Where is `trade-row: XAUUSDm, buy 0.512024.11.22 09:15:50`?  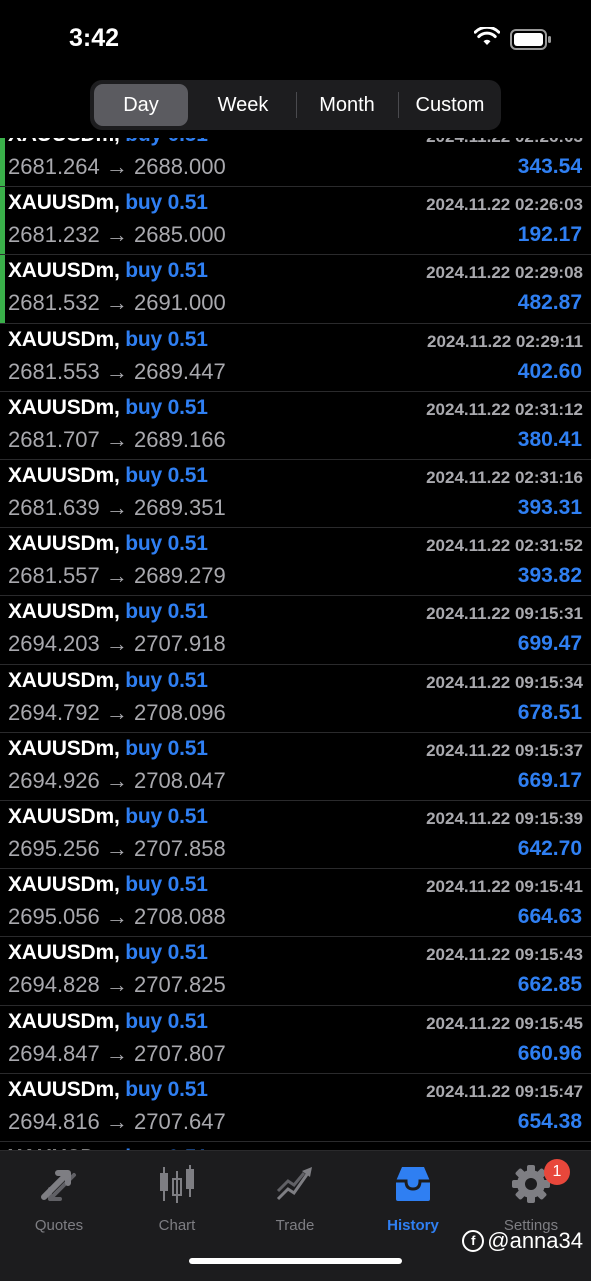 trade-row: XAUUSDm, buy 0.512024.11.22 09:15:50 is located at coordinates (295, 1145).